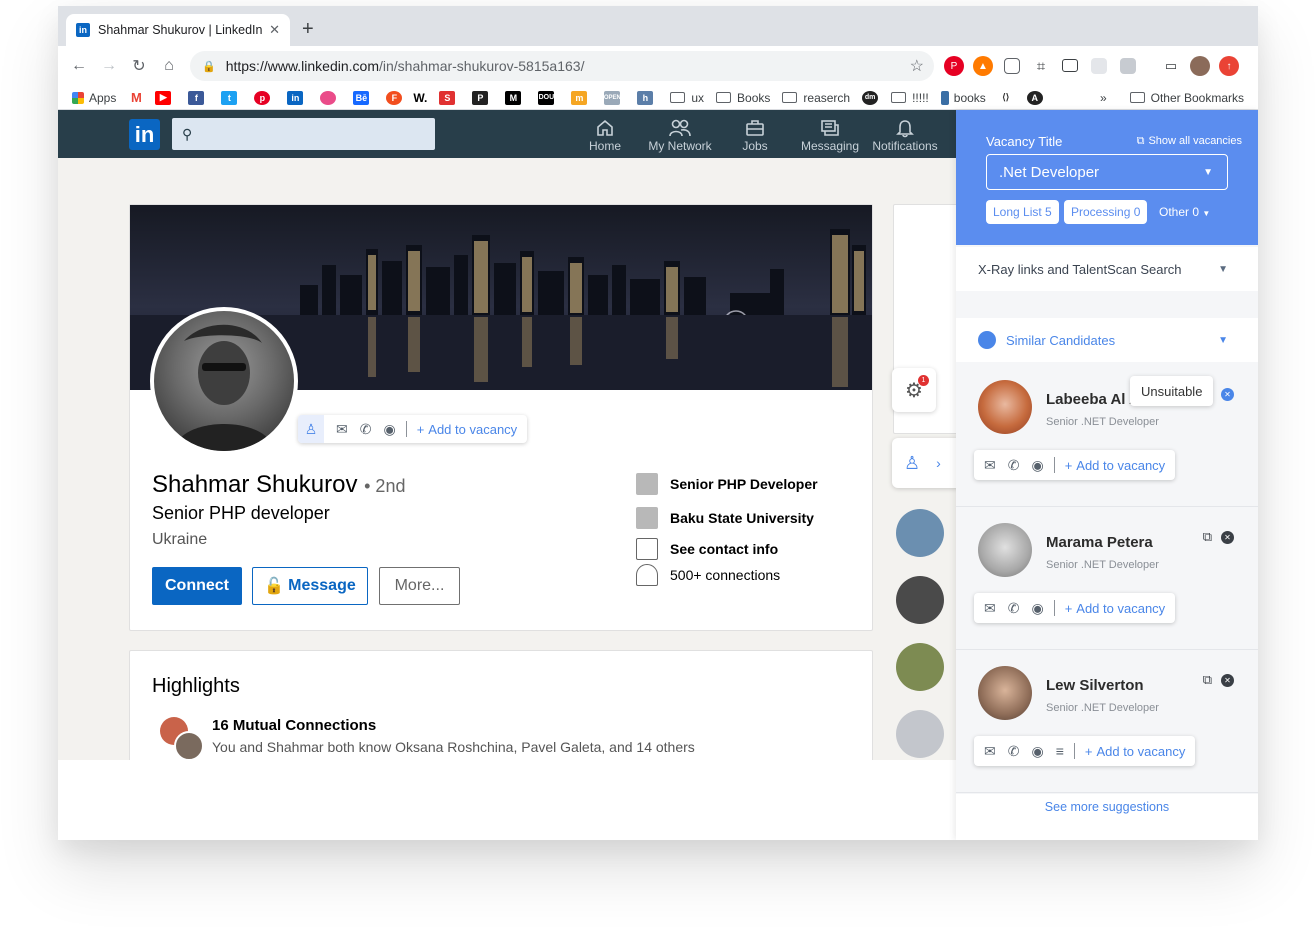 The image size is (1316, 950). I want to click on other-dropdown: Other 0 ▼, so click(1184, 212).